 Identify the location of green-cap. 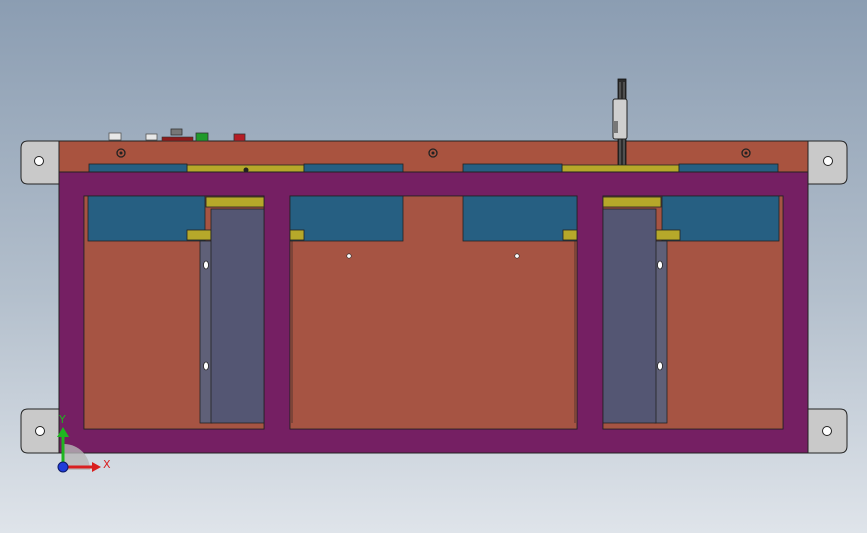
(202, 137).